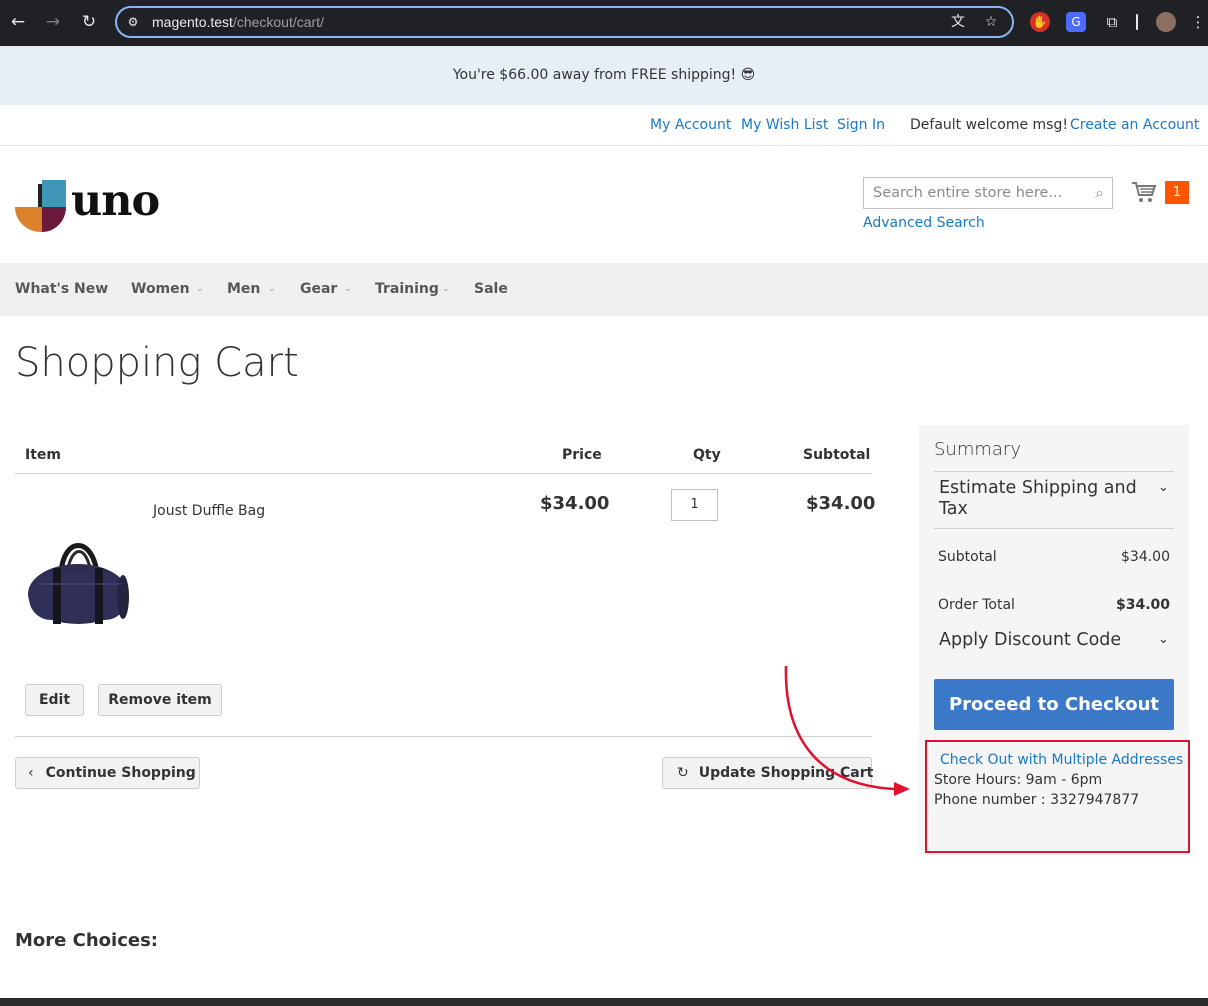 The width and height of the screenshot is (1208, 1006). I want to click on url-text: magento.test/checkout/cart/, so click(238, 22).